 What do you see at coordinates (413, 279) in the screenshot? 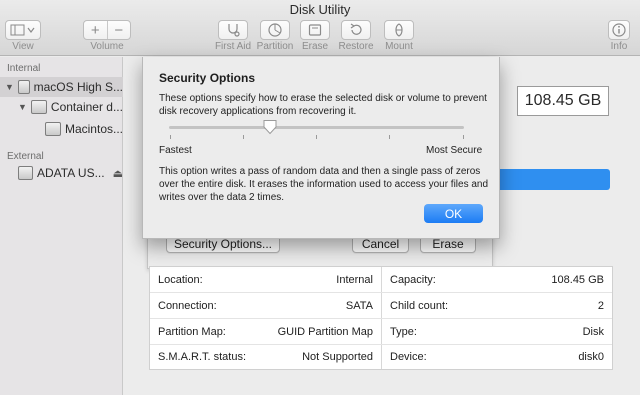
I see `info-label: Capacity:` at bounding box center [413, 279].